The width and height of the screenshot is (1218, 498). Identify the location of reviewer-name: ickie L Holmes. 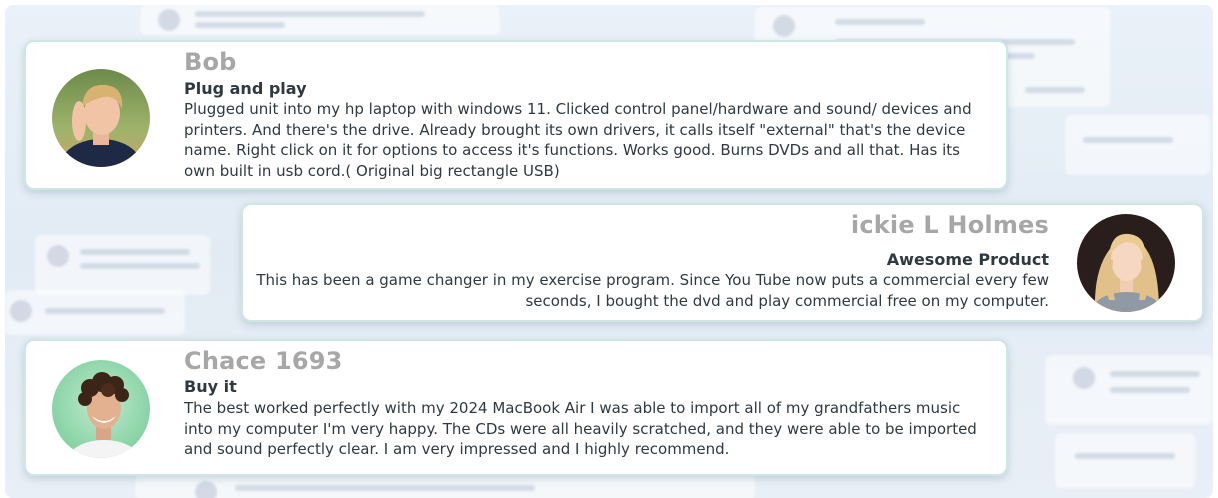
(949, 225).